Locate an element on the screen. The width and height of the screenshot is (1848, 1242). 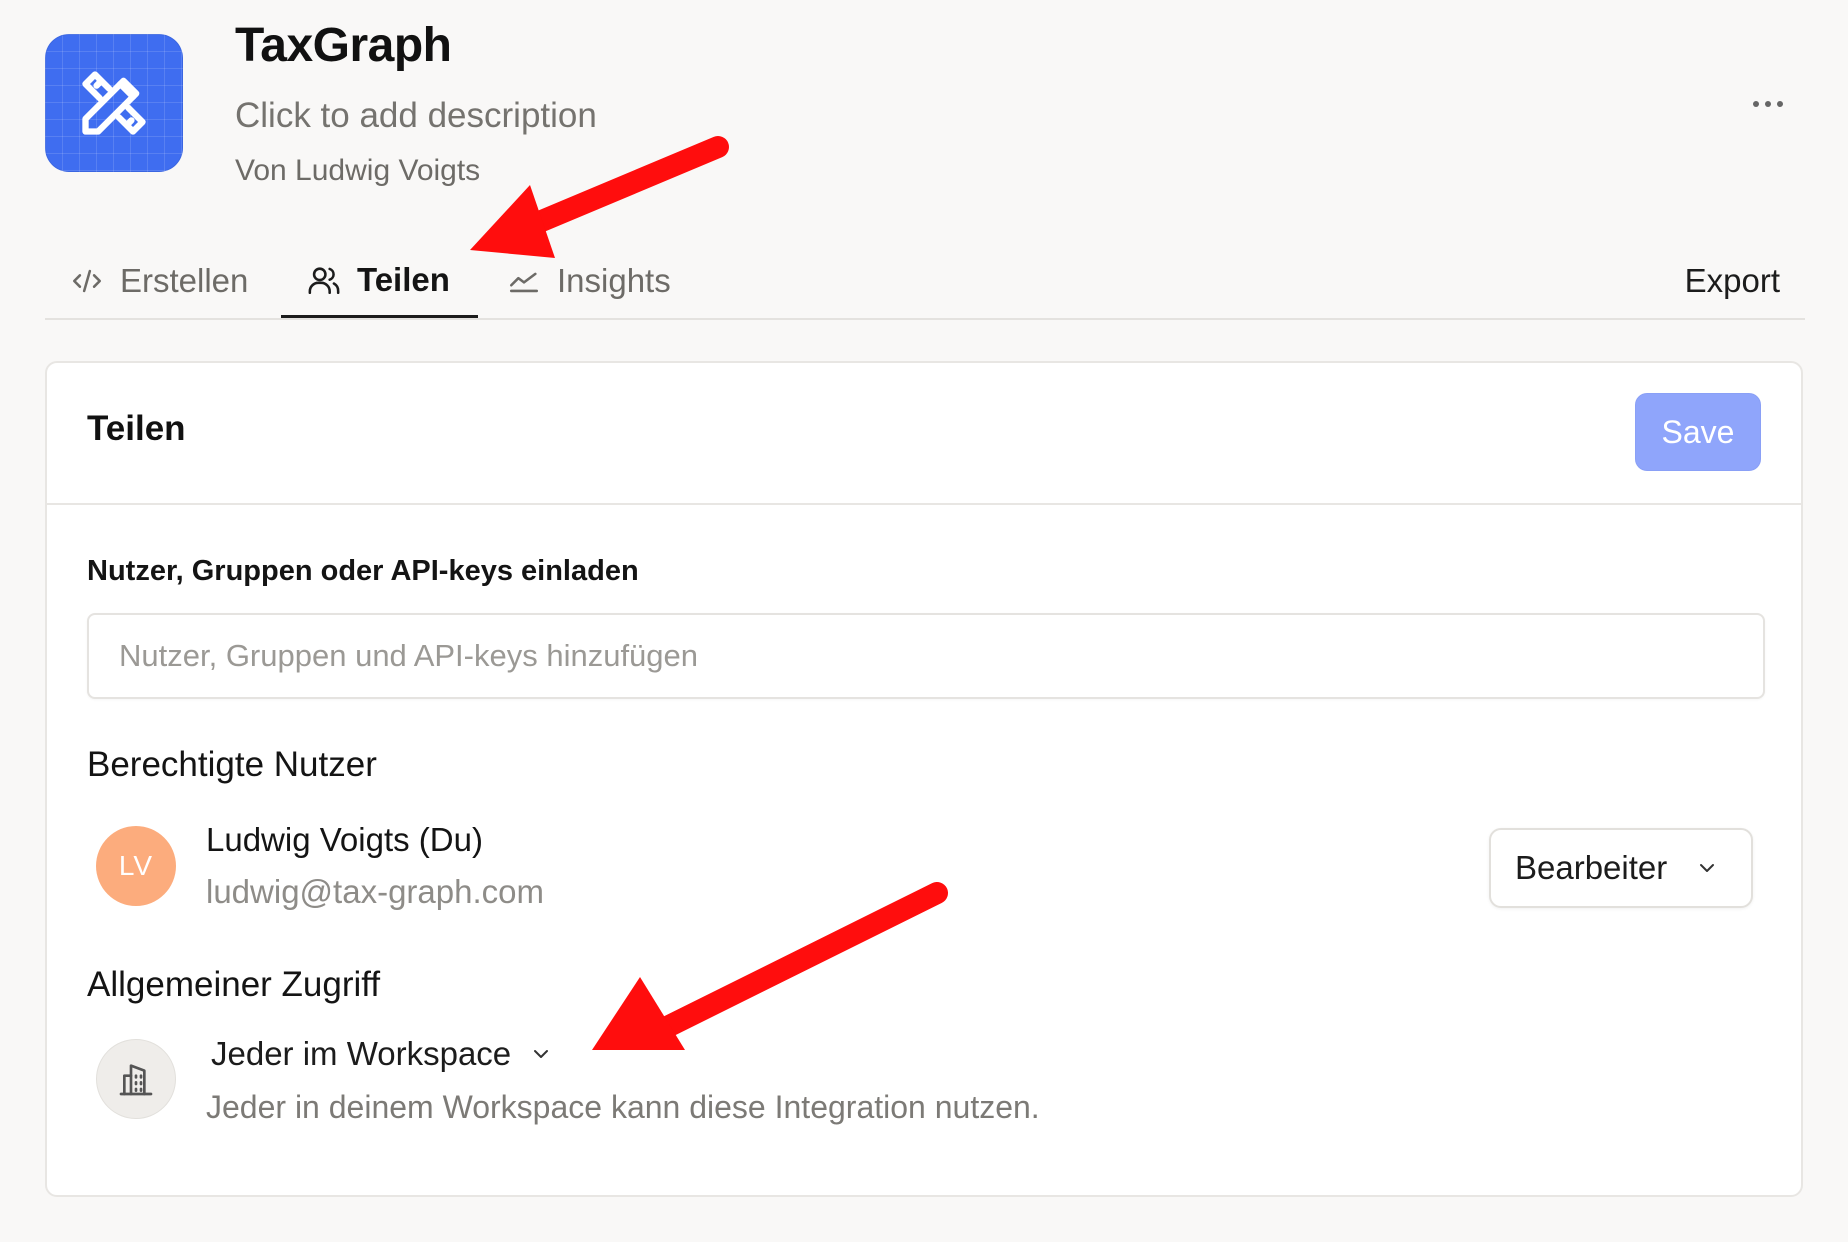
more-options-button is located at coordinates (1768, 104).